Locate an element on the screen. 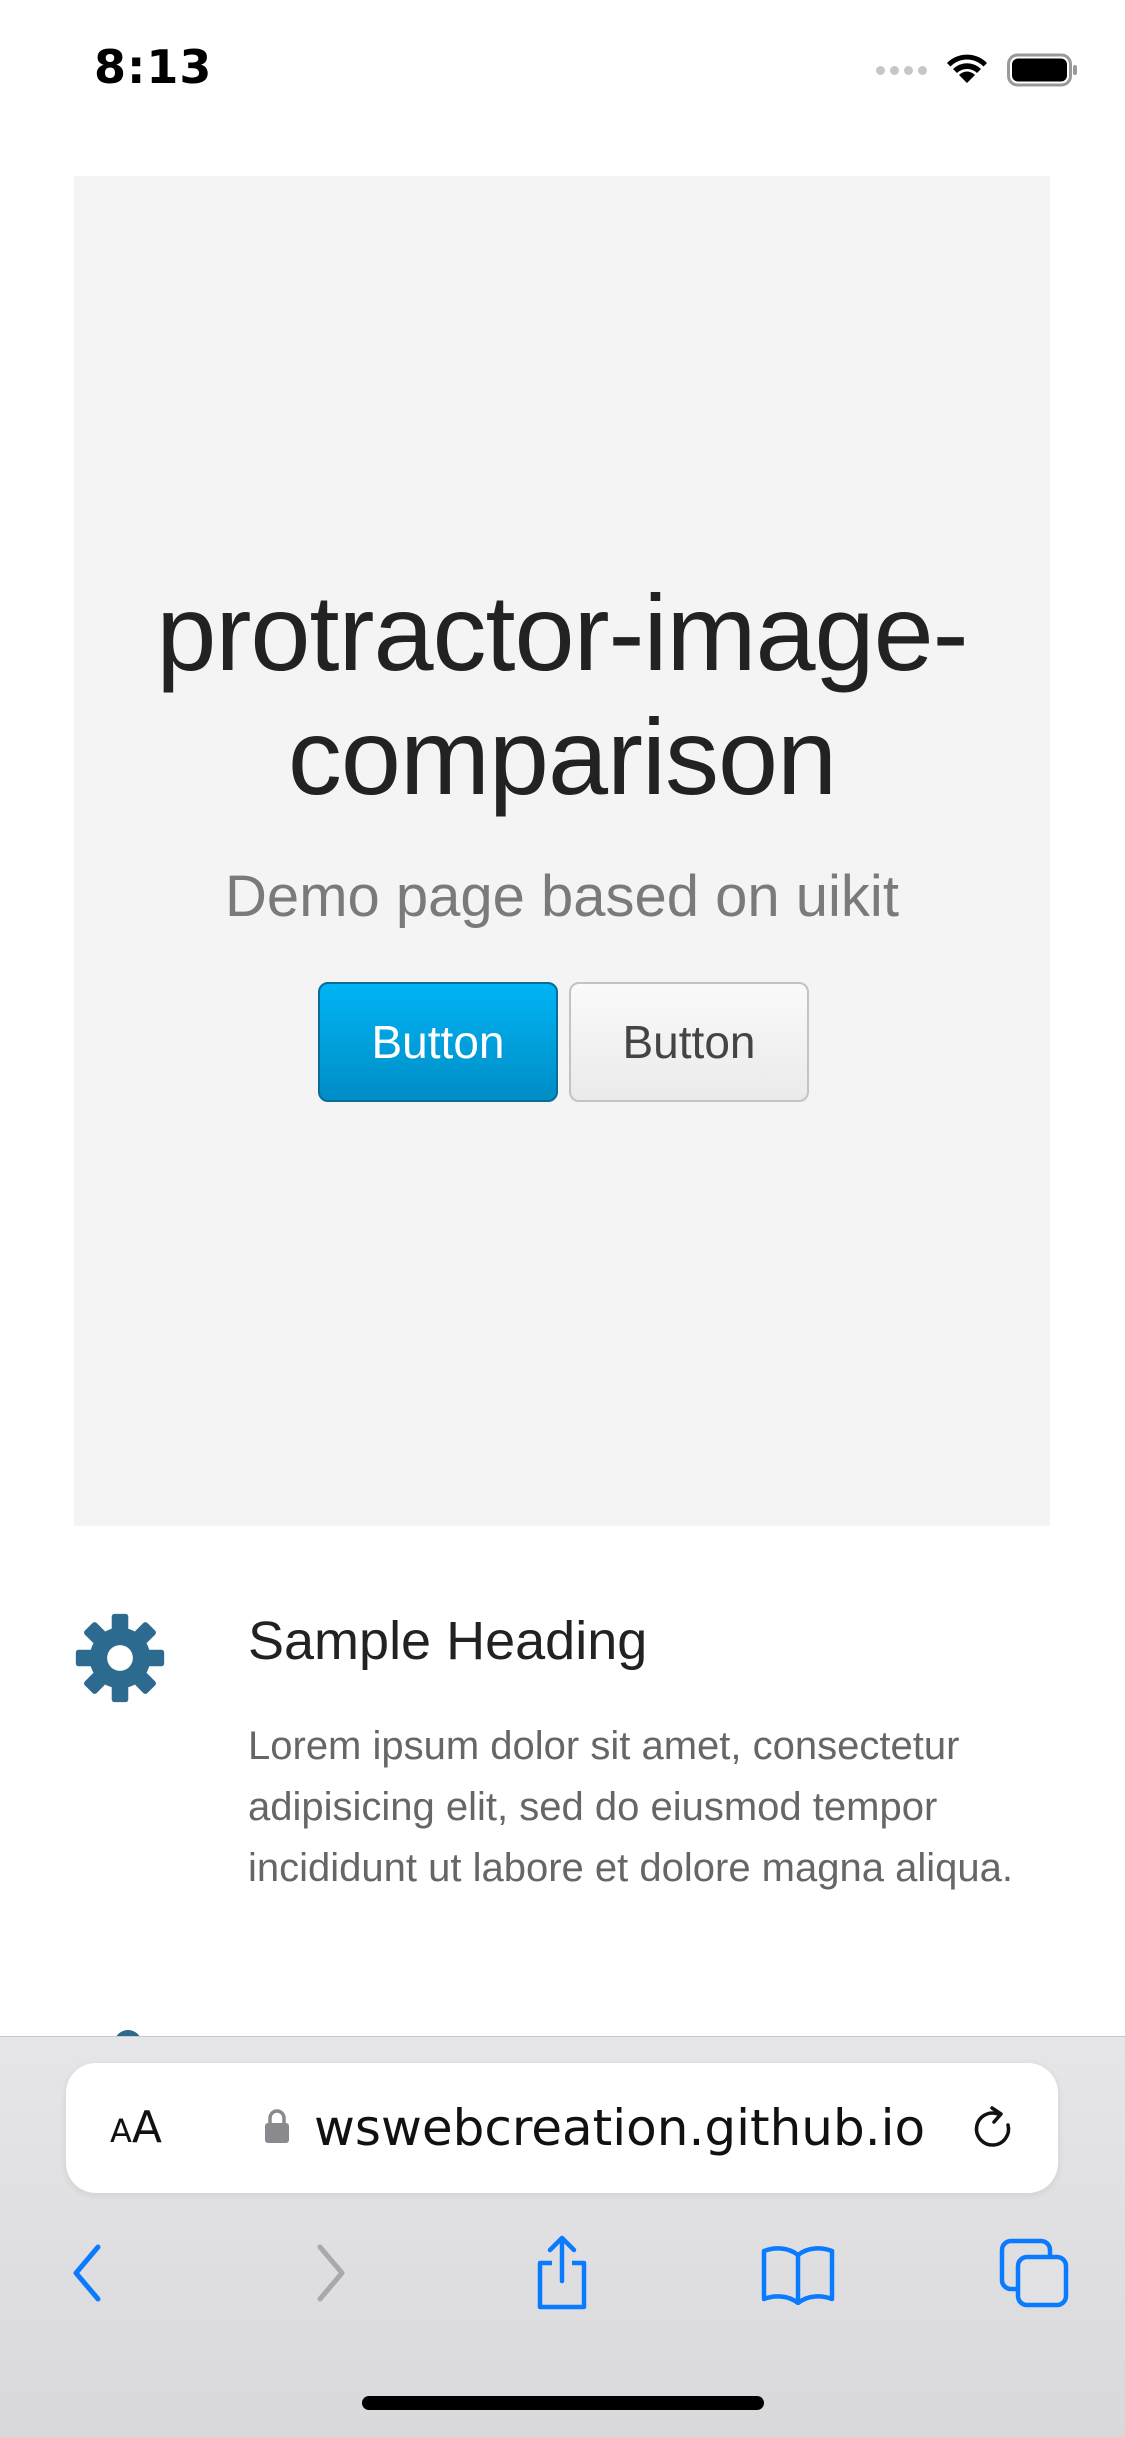  lock-icon is located at coordinates (277, 2126).